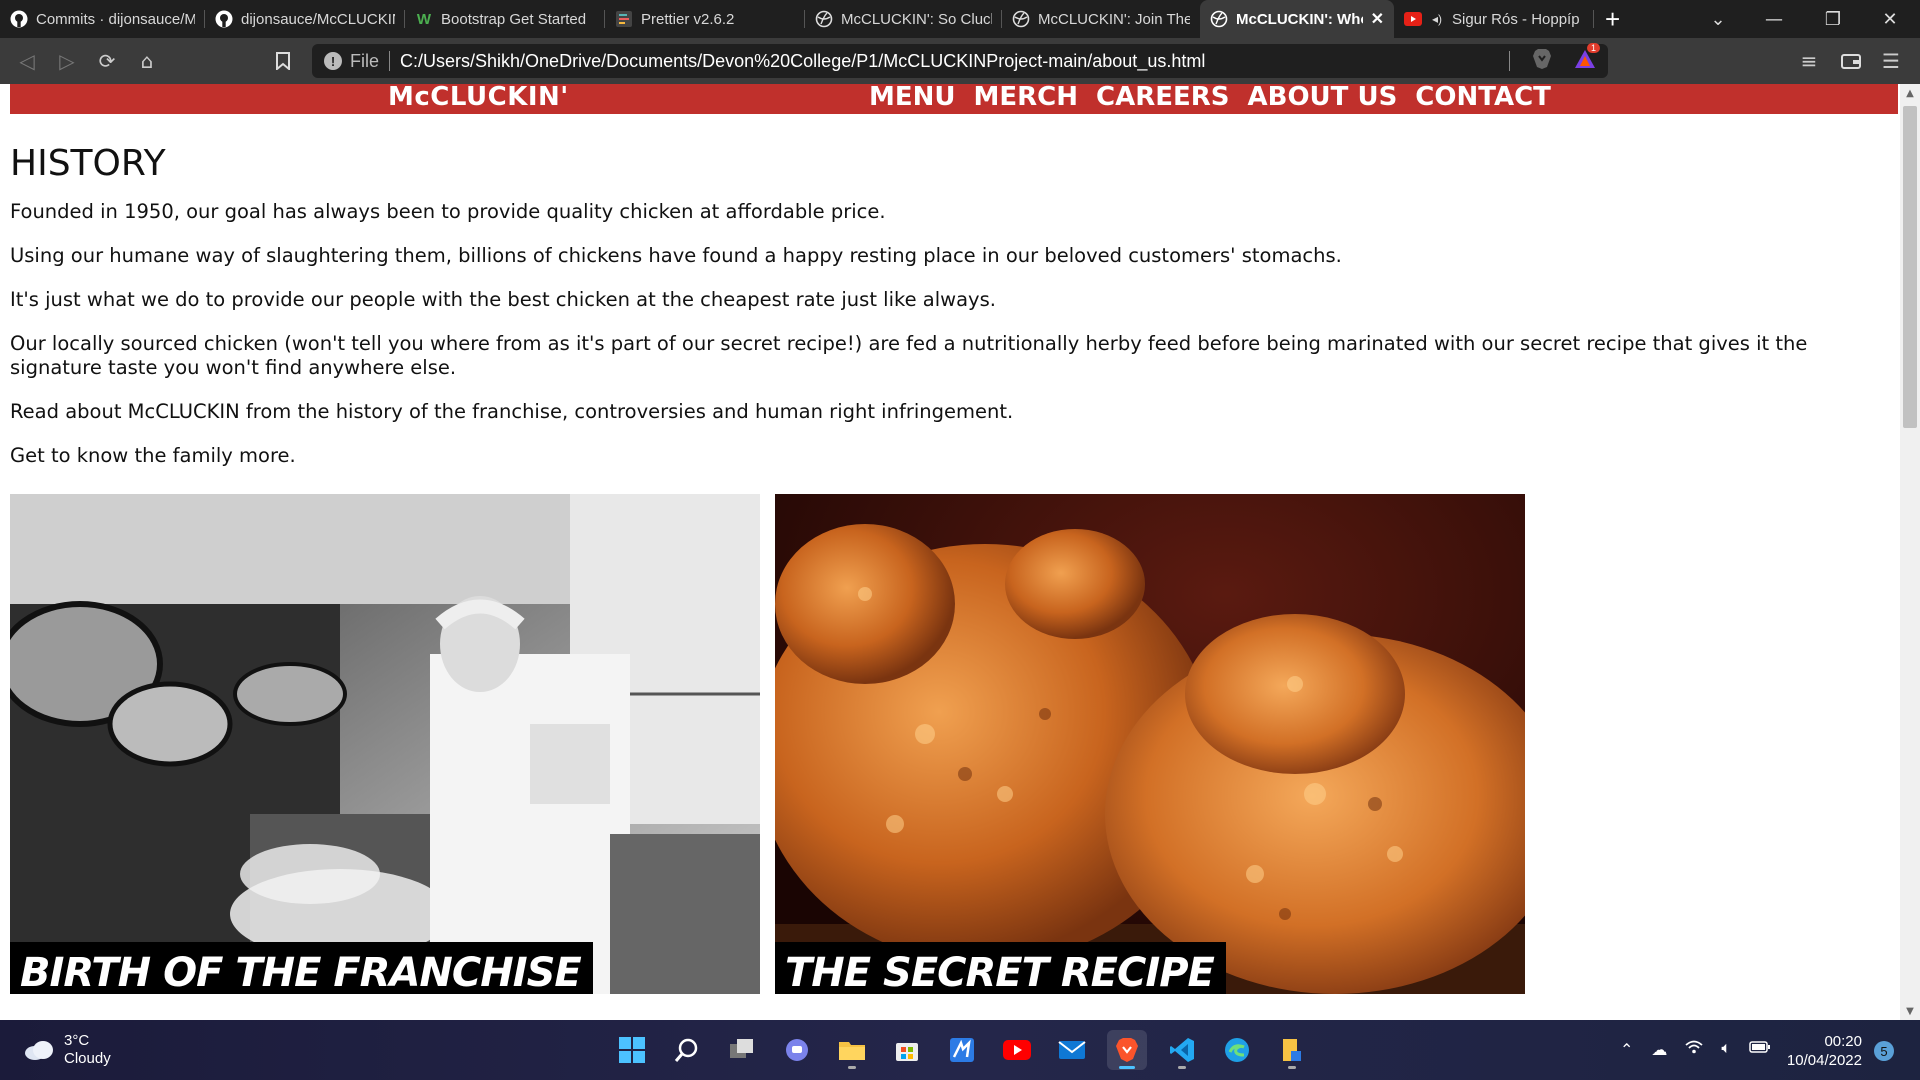 The height and width of the screenshot is (1080, 1920). I want to click on nav-about-us: ABOUT US, so click(1323, 98).